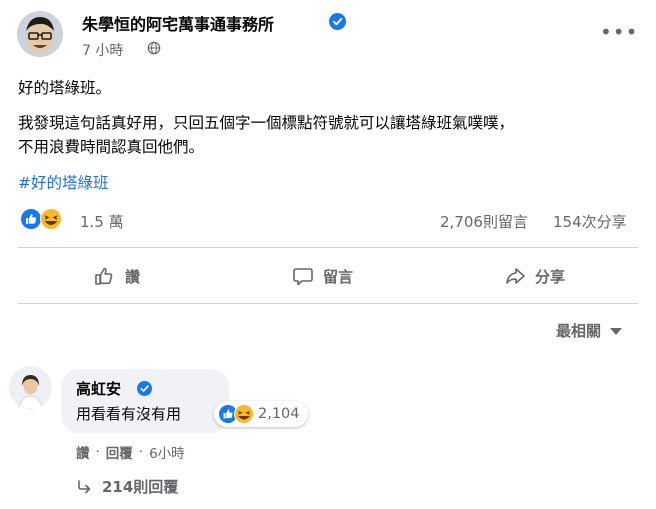  I want to click on globe-icon, so click(154, 48).